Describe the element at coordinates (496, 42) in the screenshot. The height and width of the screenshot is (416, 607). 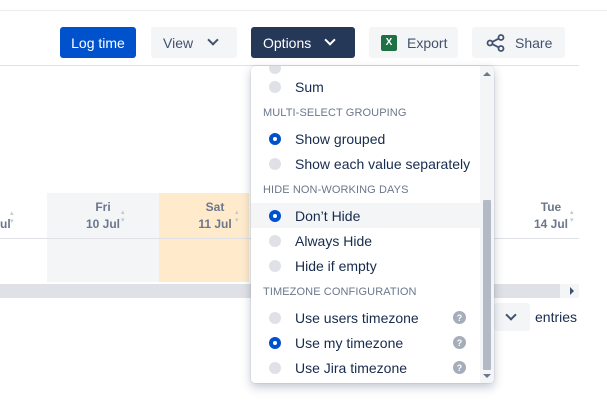
I see `share-icon` at that location.